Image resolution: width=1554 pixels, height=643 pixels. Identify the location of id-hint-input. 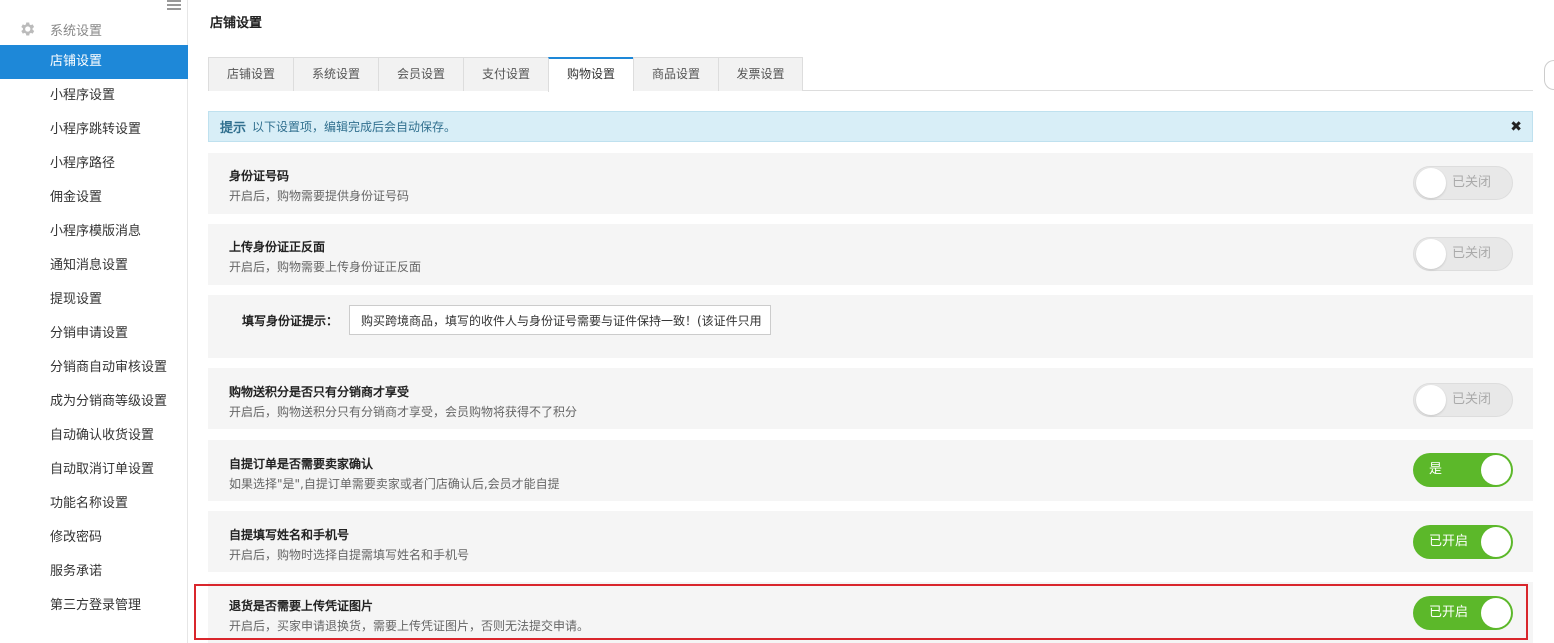
(560, 320).